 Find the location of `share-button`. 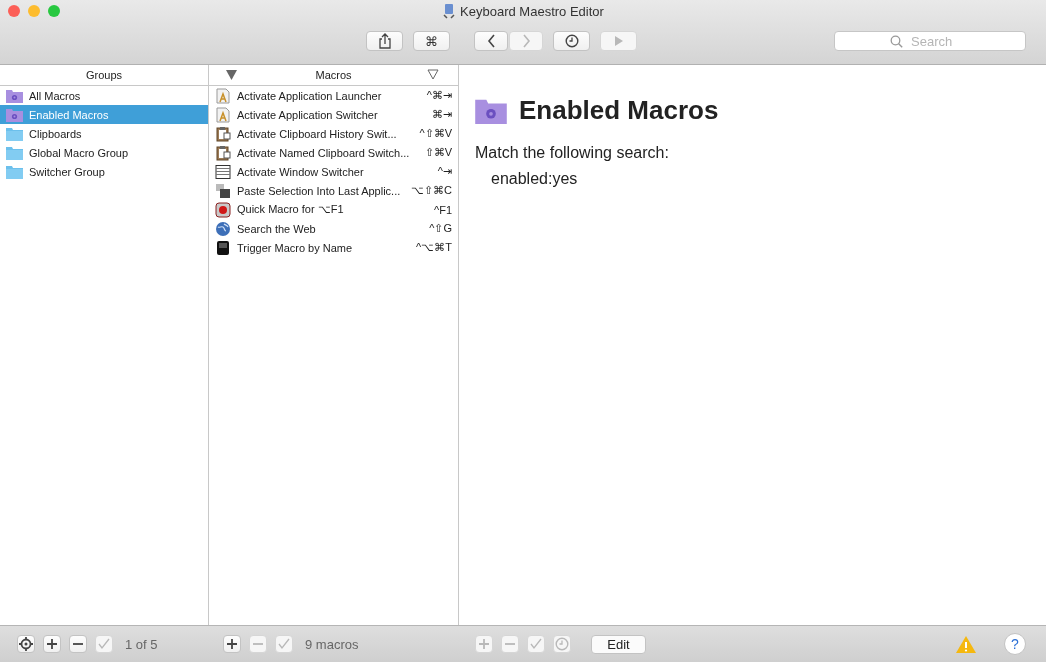

share-button is located at coordinates (384, 41).